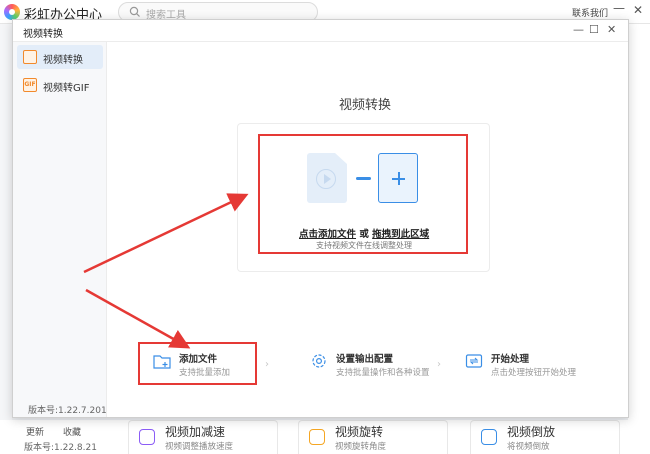 The height and width of the screenshot is (454, 650). I want to click on dash-connector-icon, so click(363, 178).